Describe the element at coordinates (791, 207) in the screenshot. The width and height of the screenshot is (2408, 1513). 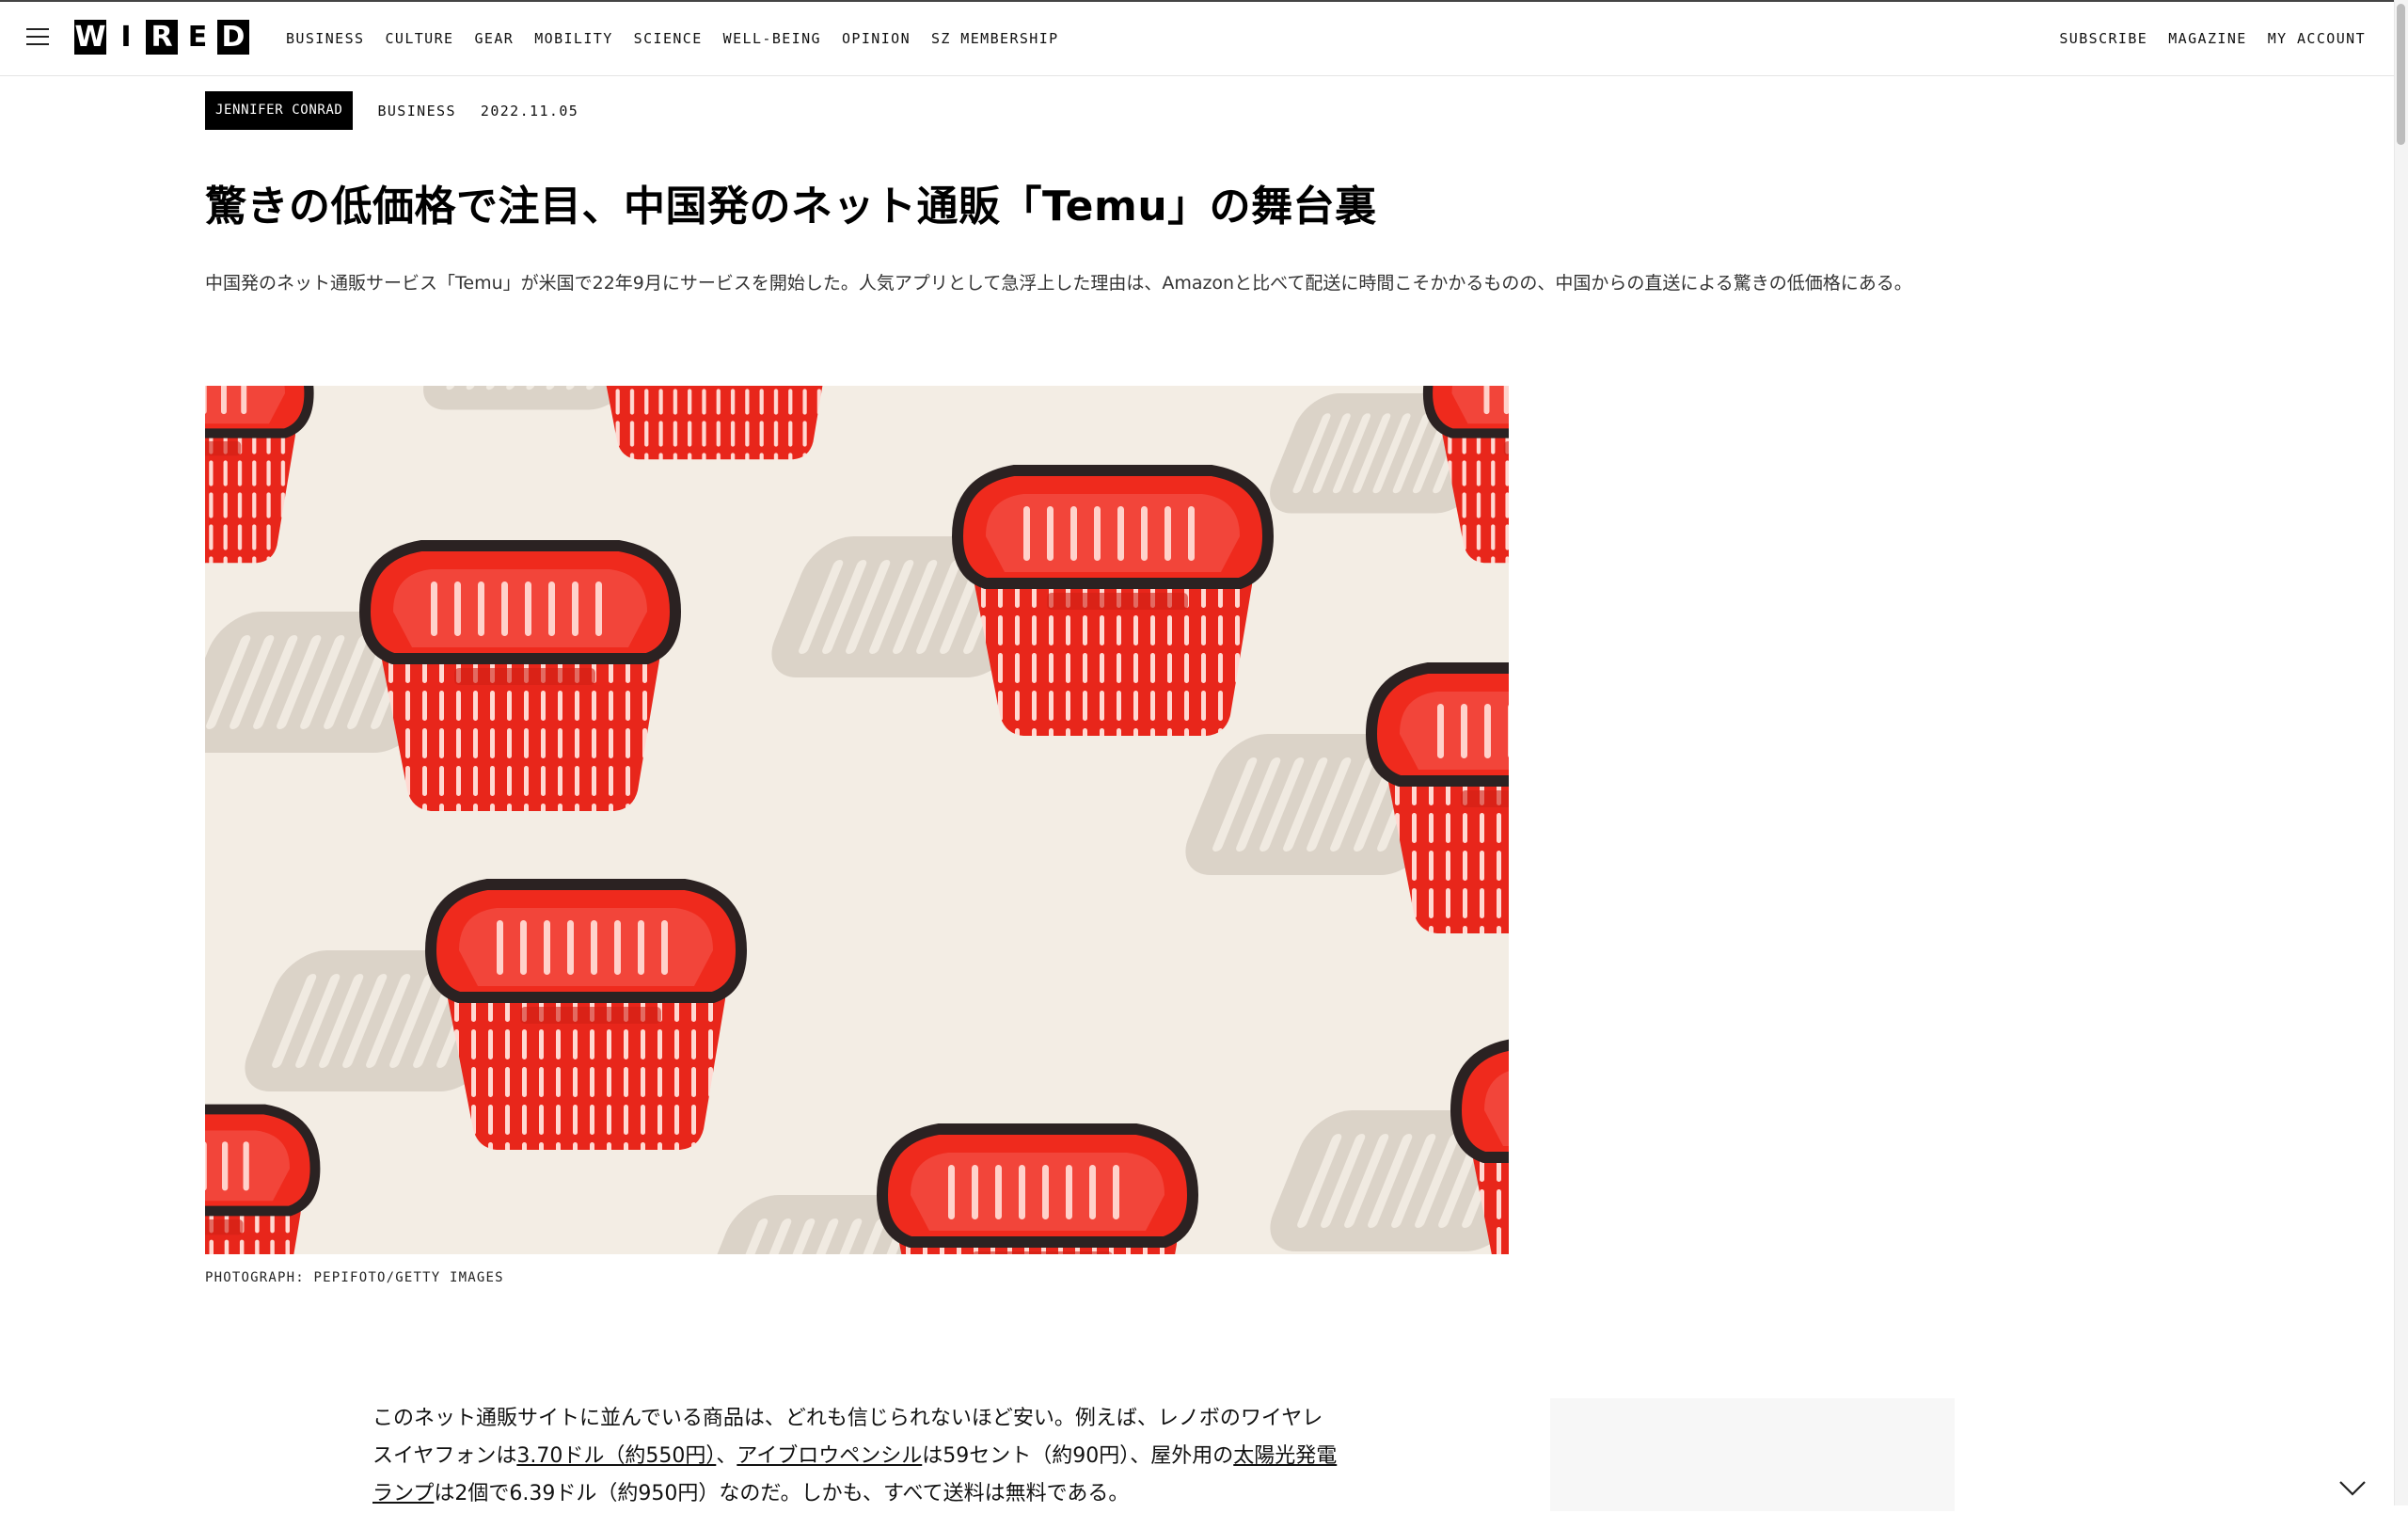
I see `article-headline: 驚きの低価格で注目、中国発のネット通販「Temu」の舞台裏` at that location.